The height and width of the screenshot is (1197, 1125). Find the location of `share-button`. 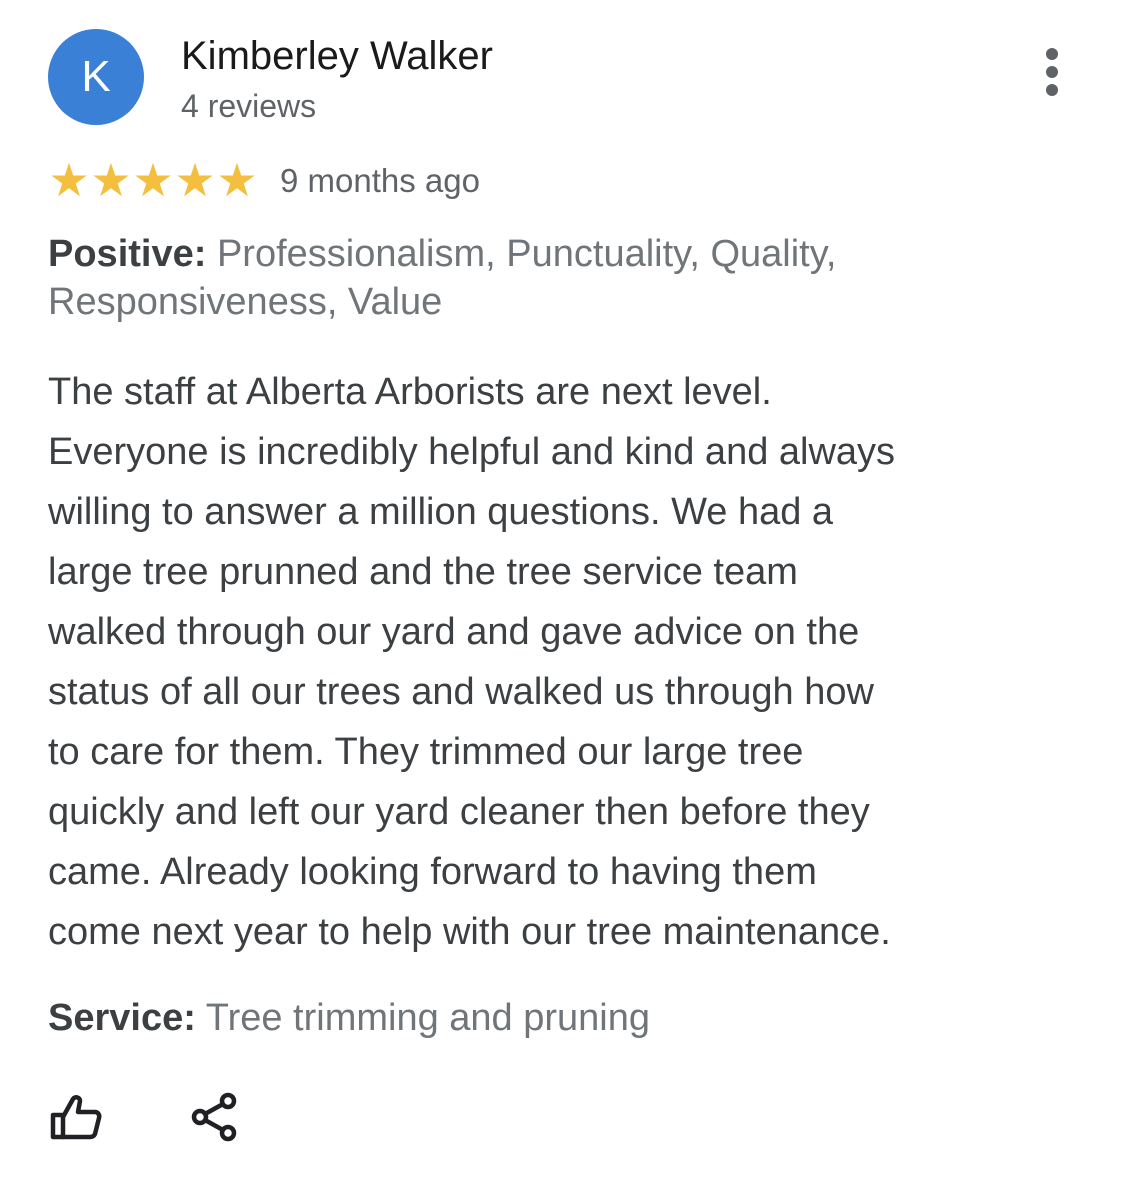

share-button is located at coordinates (216, 1119).